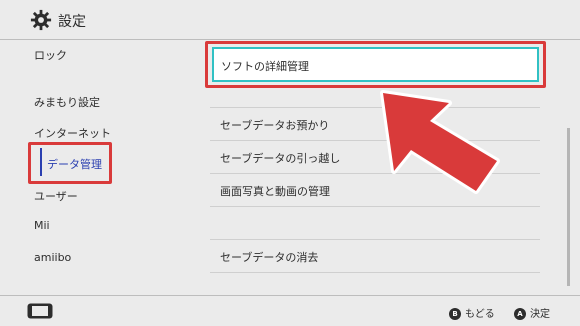 The image size is (580, 326). I want to click on confirm-button: A 決定, so click(532, 312).